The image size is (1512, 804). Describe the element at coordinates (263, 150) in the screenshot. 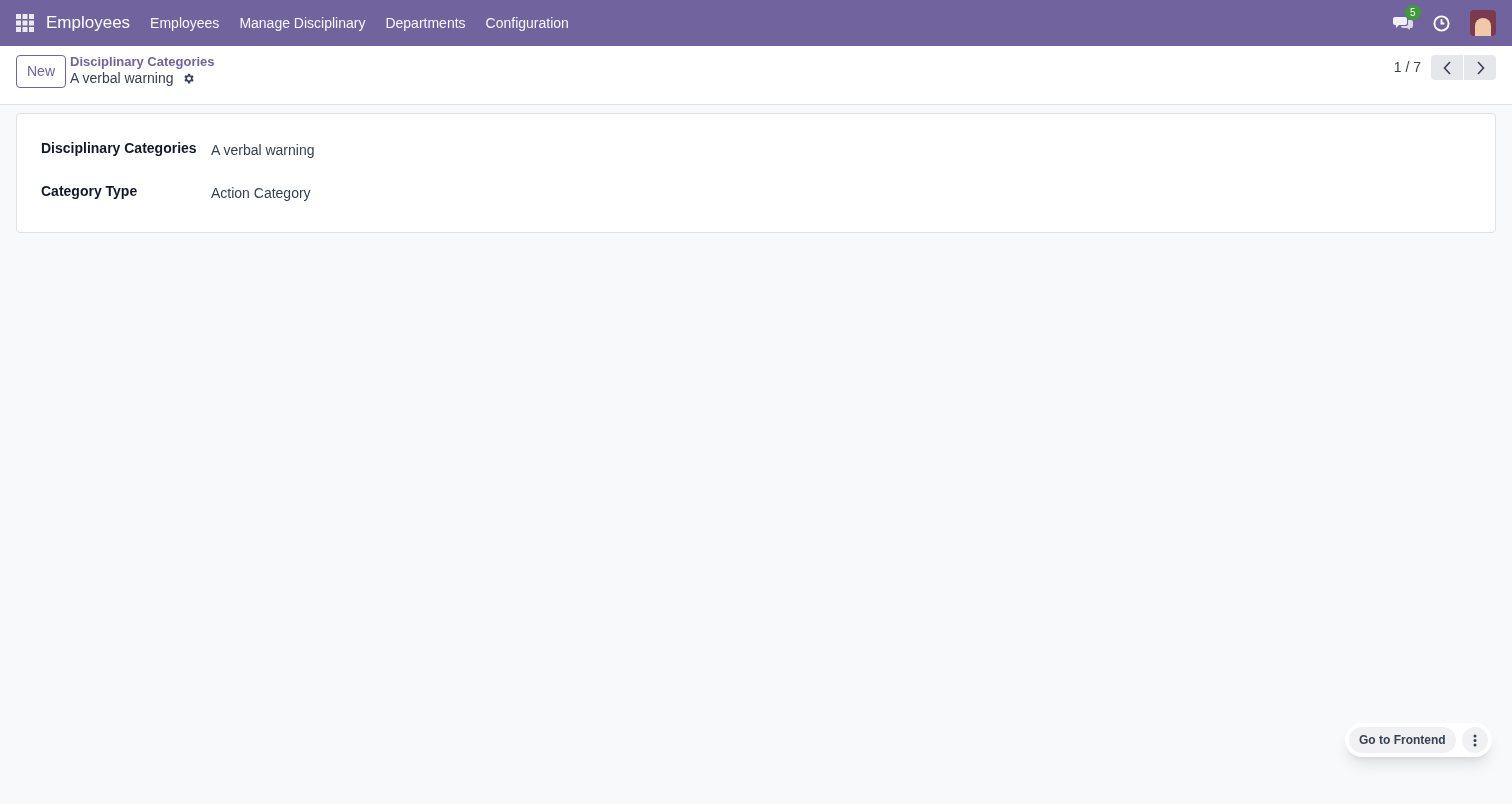

I see `field-value: A verbal warning` at that location.